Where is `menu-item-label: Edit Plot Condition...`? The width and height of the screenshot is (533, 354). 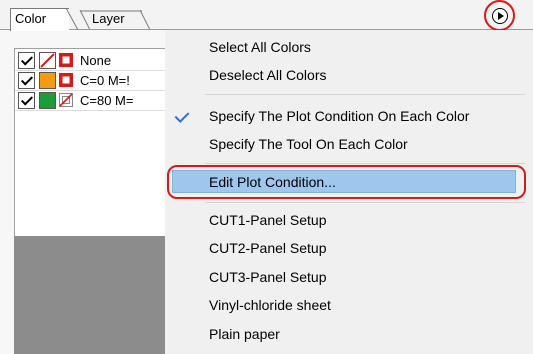 menu-item-label: Edit Plot Condition... is located at coordinates (272, 182).